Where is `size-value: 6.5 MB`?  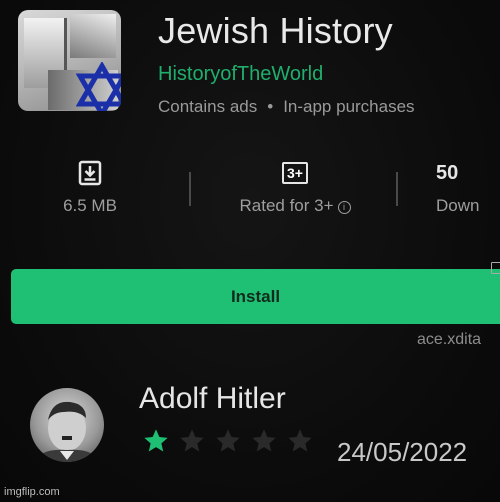
size-value: 6.5 MB is located at coordinates (90, 205).